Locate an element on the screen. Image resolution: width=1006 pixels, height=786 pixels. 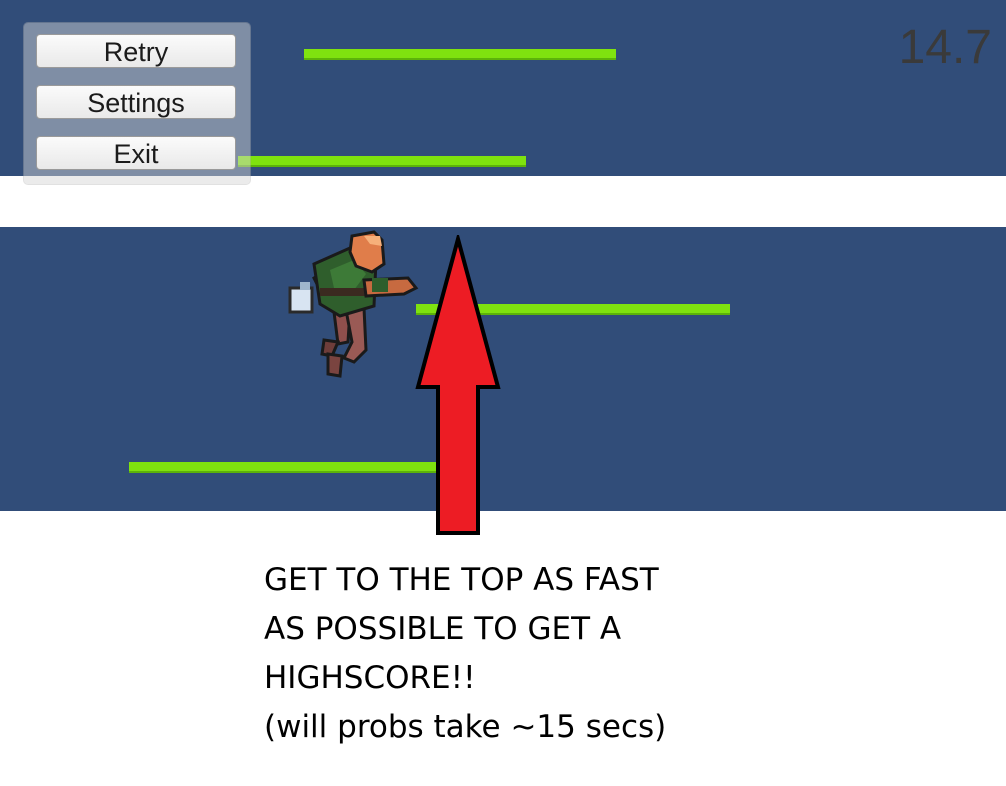
retry-button: Retry is located at coordinates (136, 51).